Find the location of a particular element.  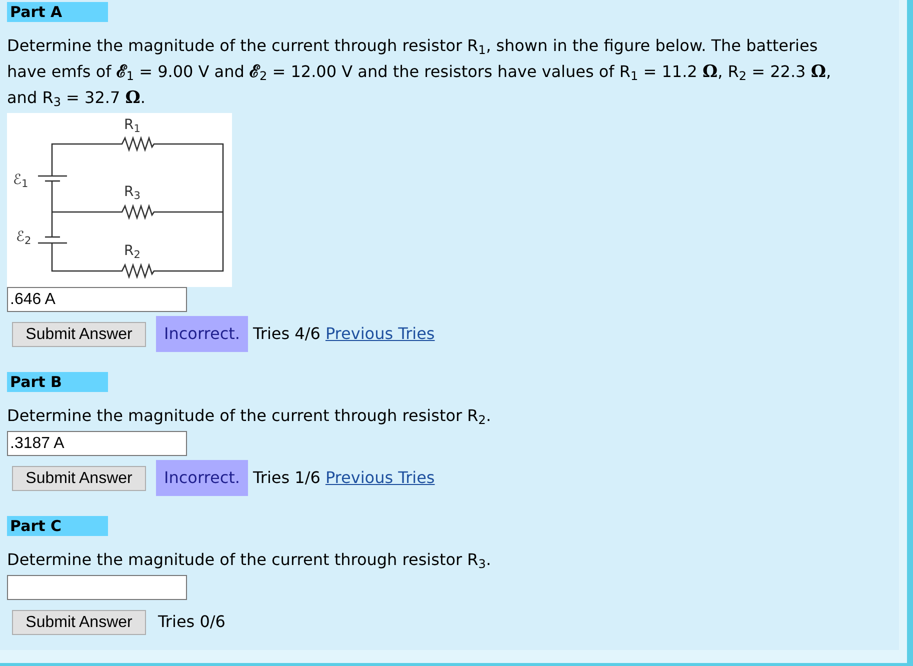

answer-field: .646 A is located at coordinates (97, 299).